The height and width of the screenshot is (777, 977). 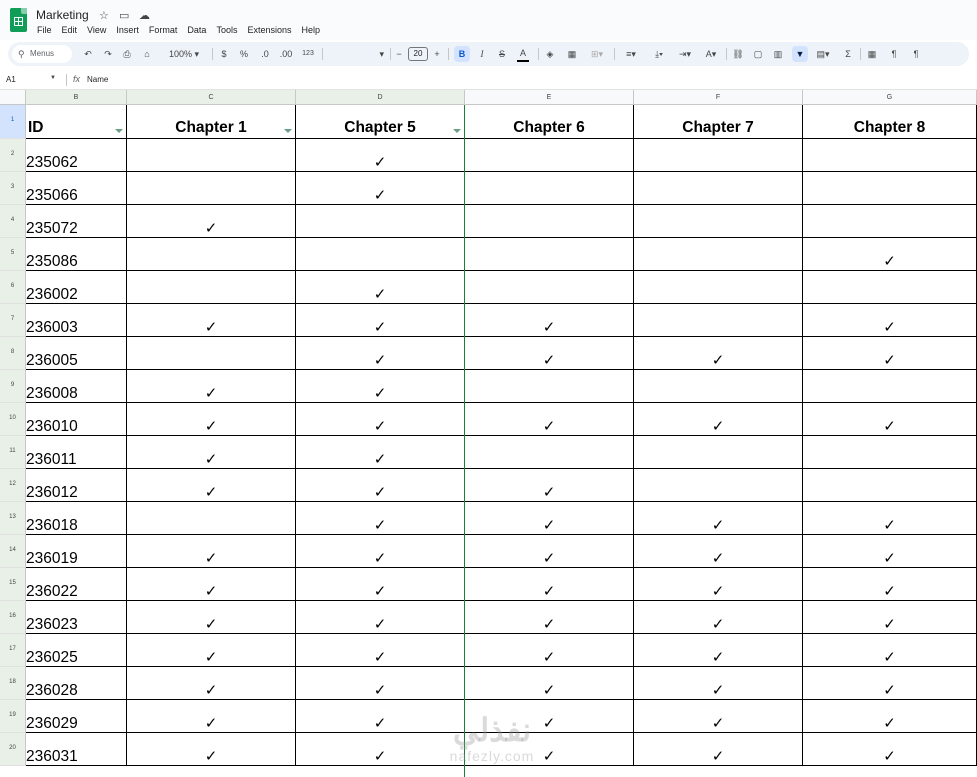 What do you see at coordinates (18, 20) in the screenshot?
I see `sheets-logo-icon` at bounding box center [18, 20].